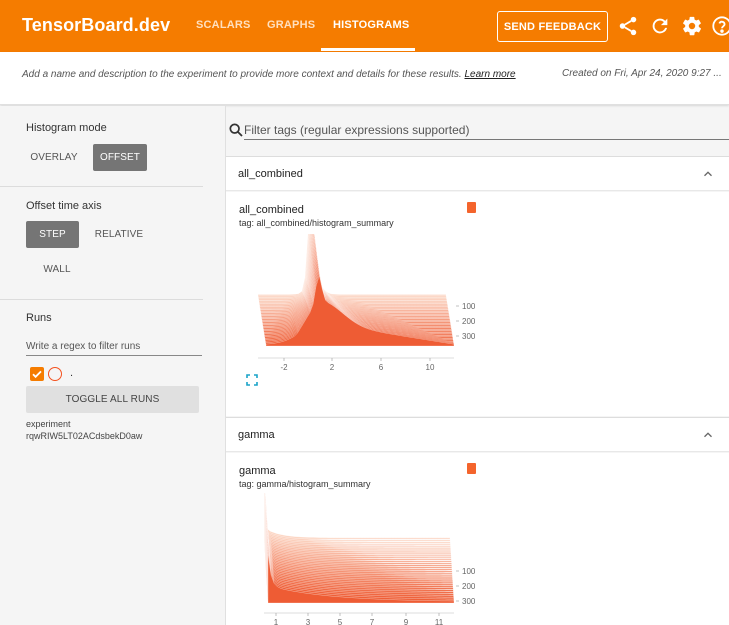 The width and height of the screenshot is (729, 625). I want to click on x-tick-label: -2, so click(284, 366).